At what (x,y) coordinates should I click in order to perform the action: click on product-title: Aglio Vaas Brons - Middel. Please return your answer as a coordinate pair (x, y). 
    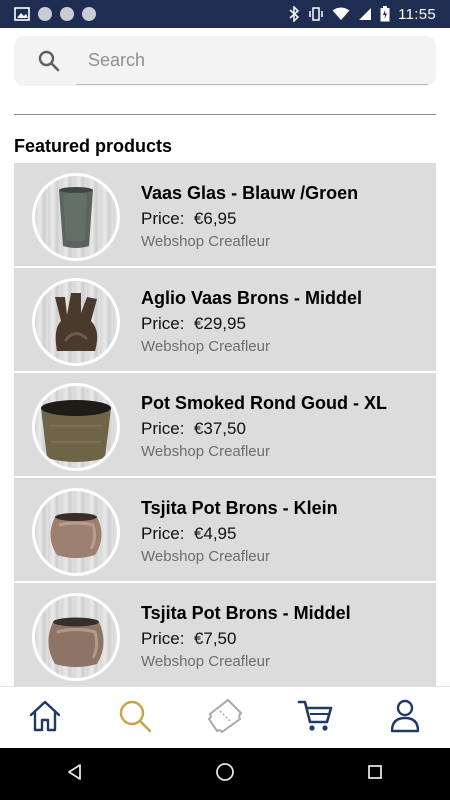
    Looking at the image, I should click on (252, 298).